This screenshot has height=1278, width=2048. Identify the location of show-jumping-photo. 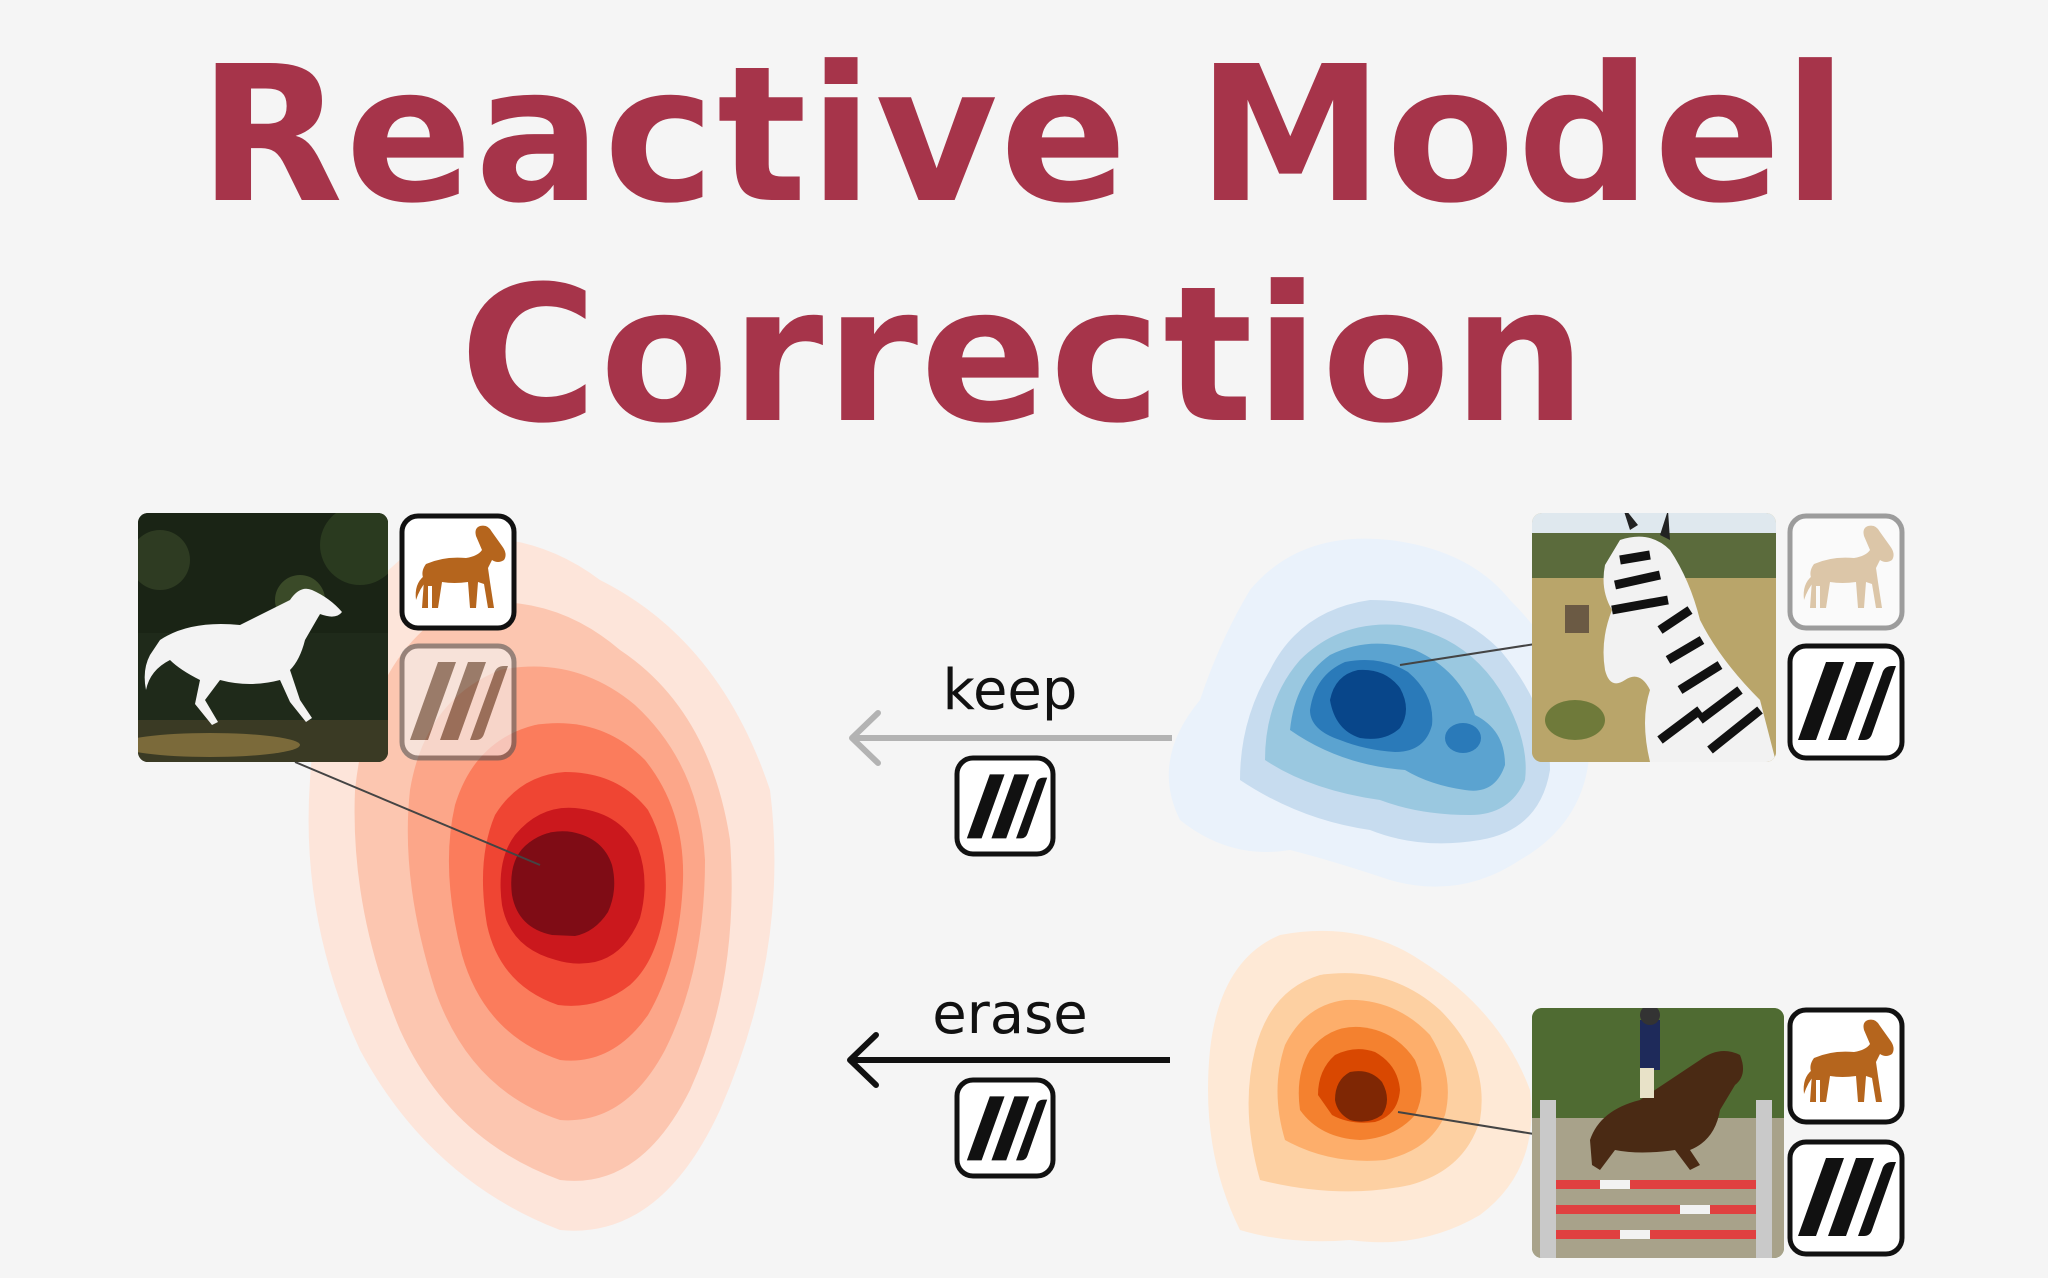
(1658, 1133).